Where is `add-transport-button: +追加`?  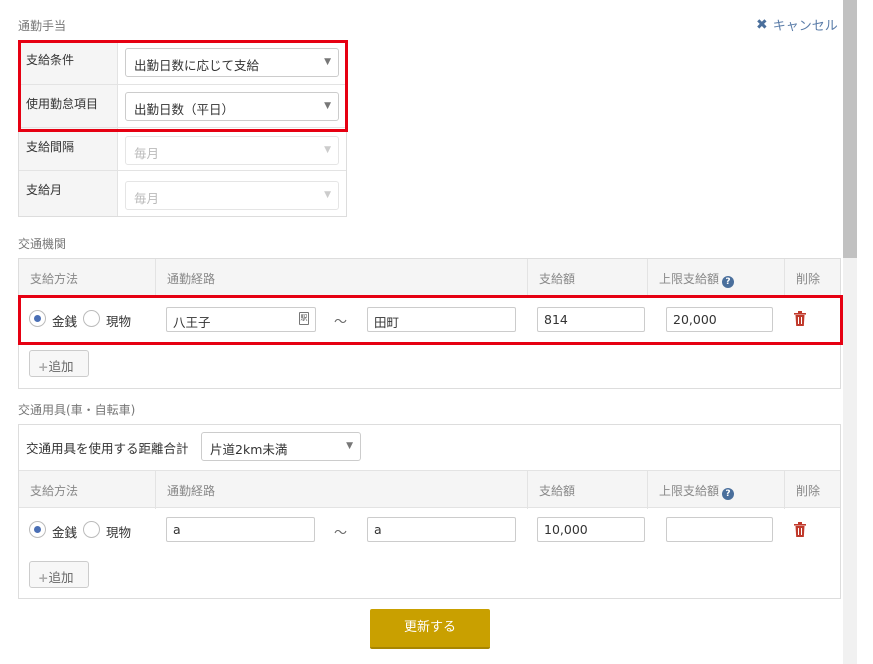 add-transport-button: +追加 is located at coordinates (59, 363).